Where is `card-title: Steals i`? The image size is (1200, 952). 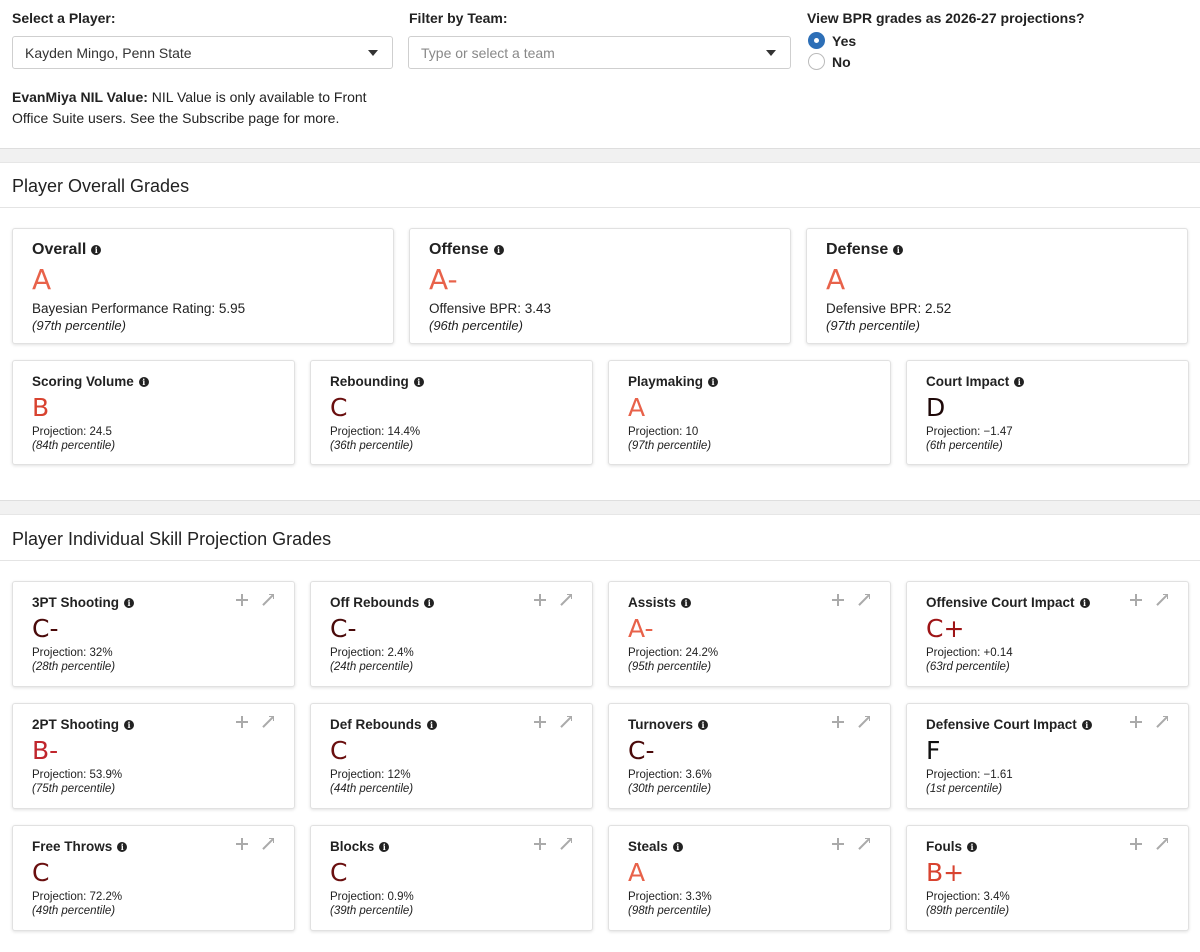
card-title: Steals i is located at coordinates (655, 846).